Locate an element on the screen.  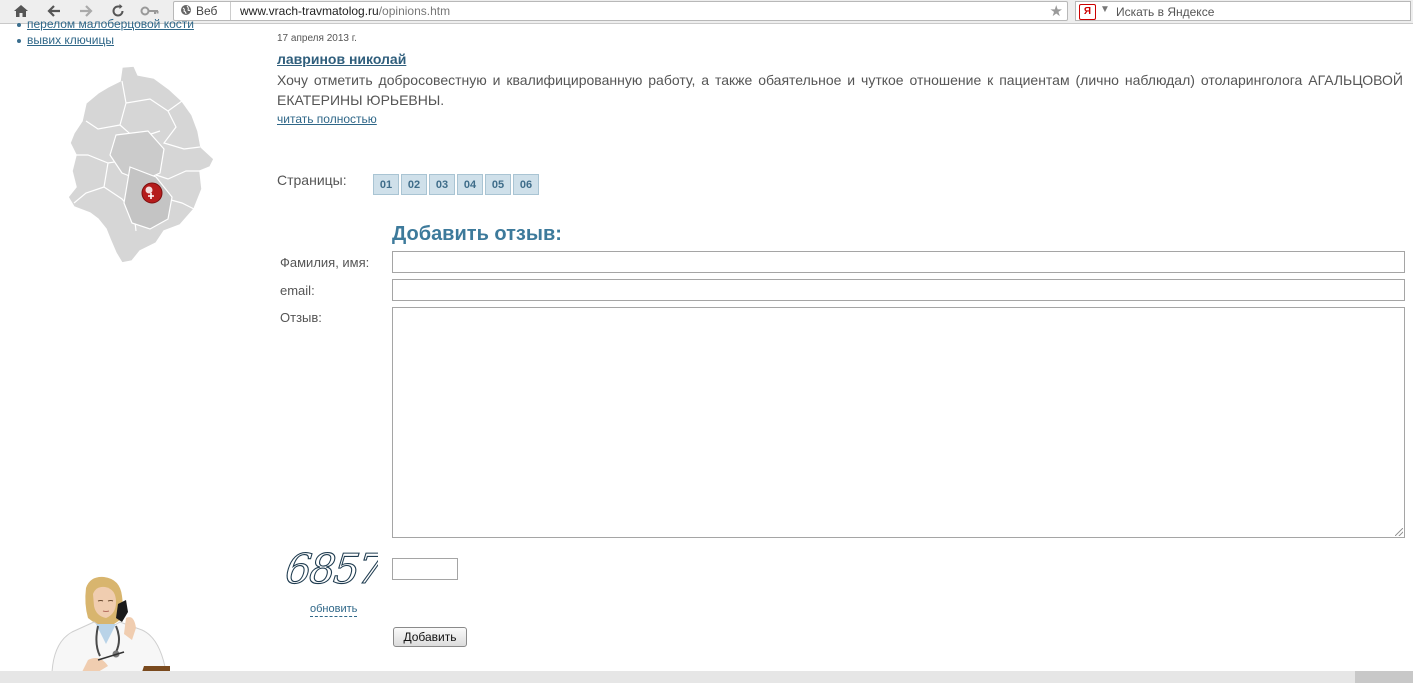
page-button: 04 is located at coordinates (470, 184).